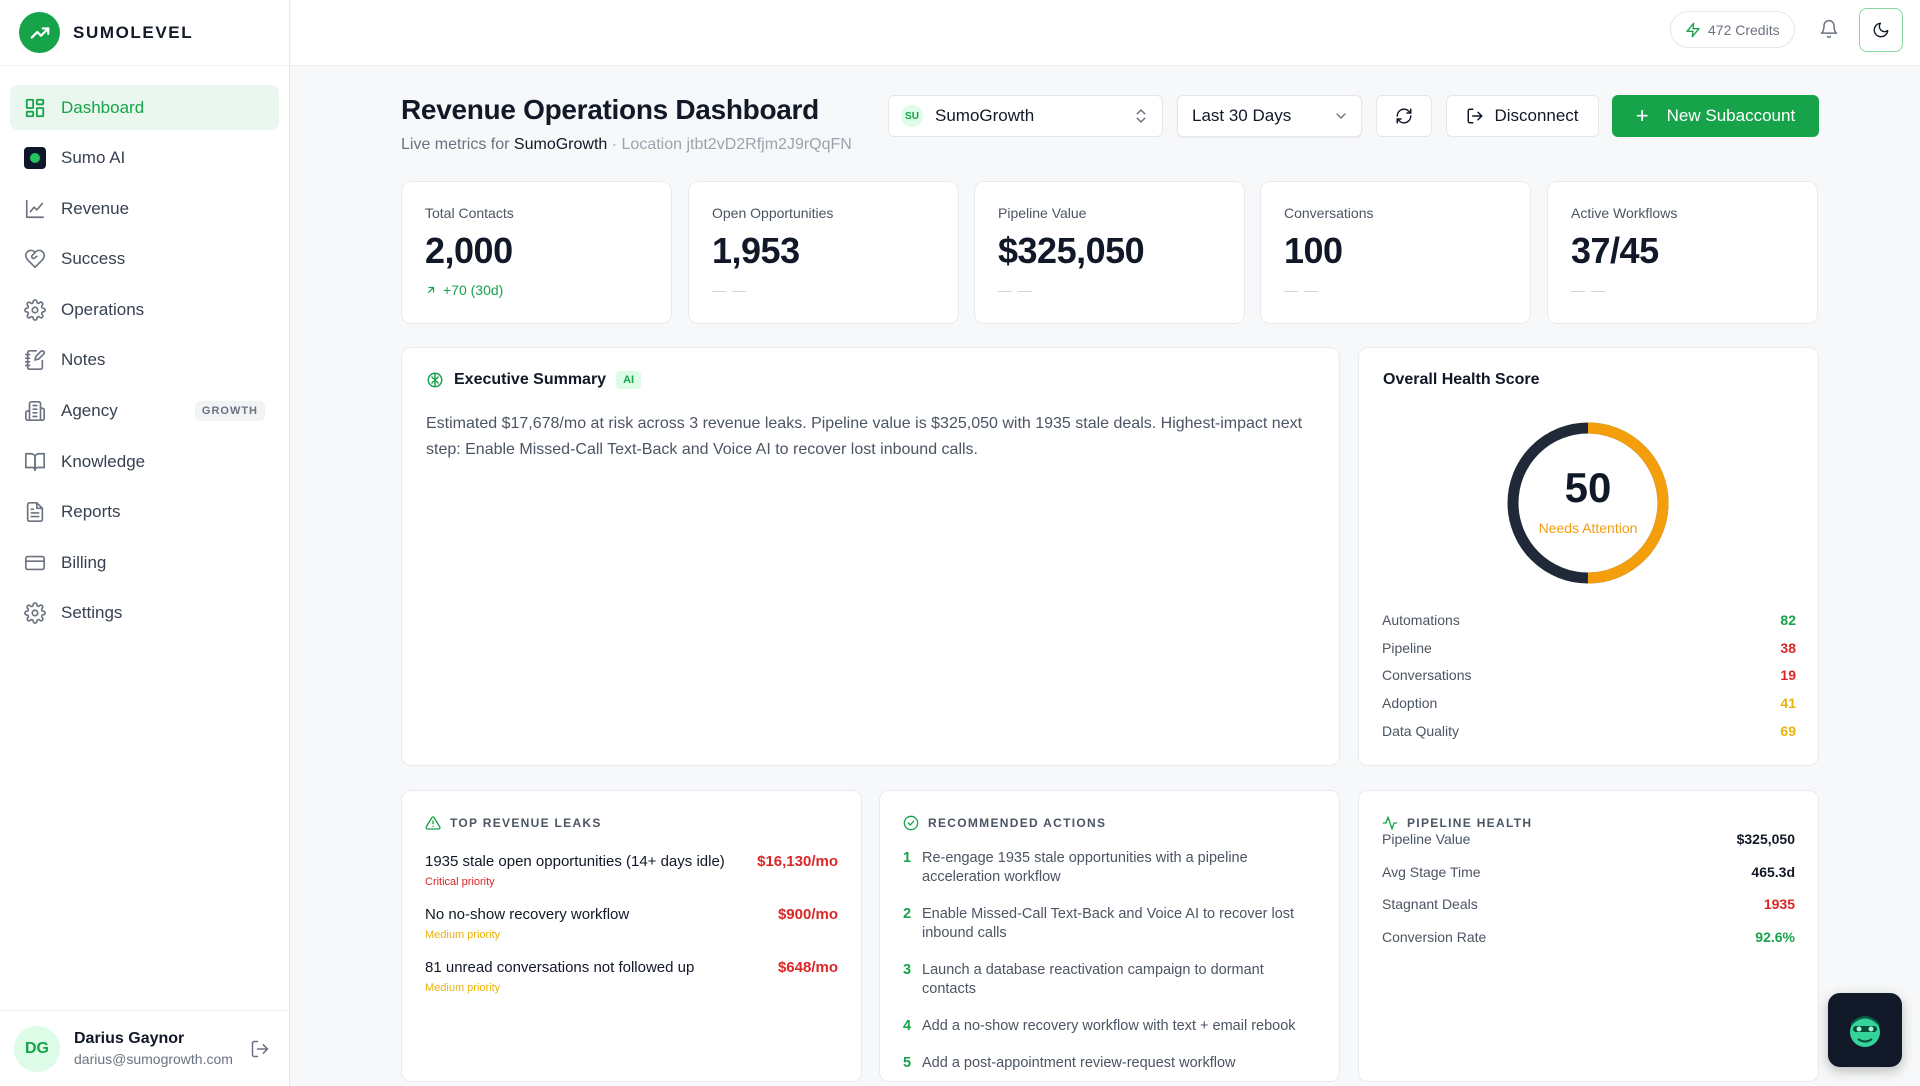  Describe the element at coordinates (84, 562) in the screenshot. I see `sidebar-item-label: Billing` at that location.